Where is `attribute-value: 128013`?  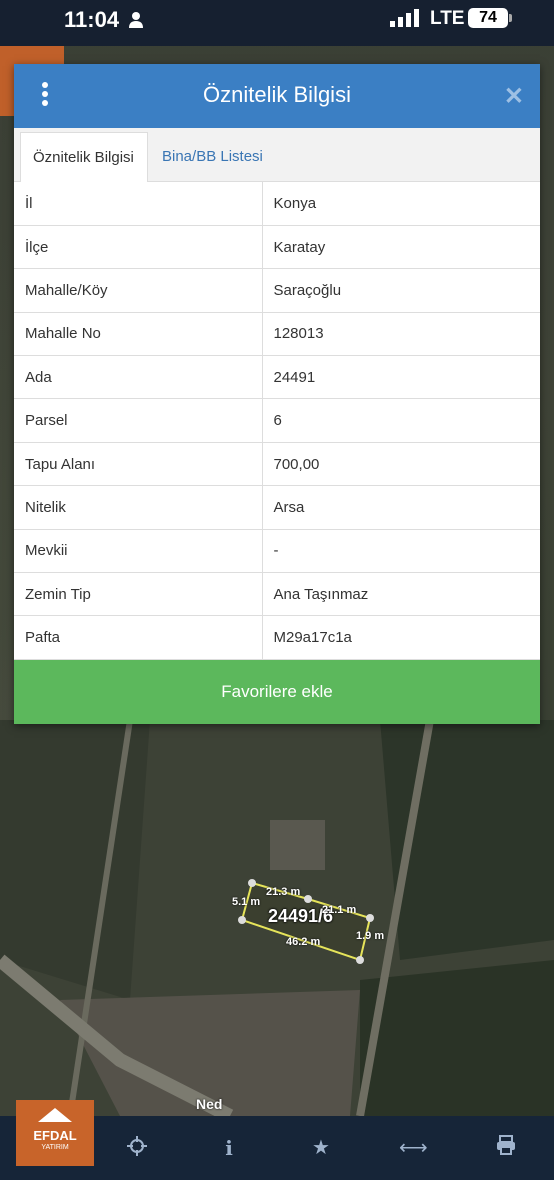
attribute-value: 128013 is located at coordinates (401, 334).